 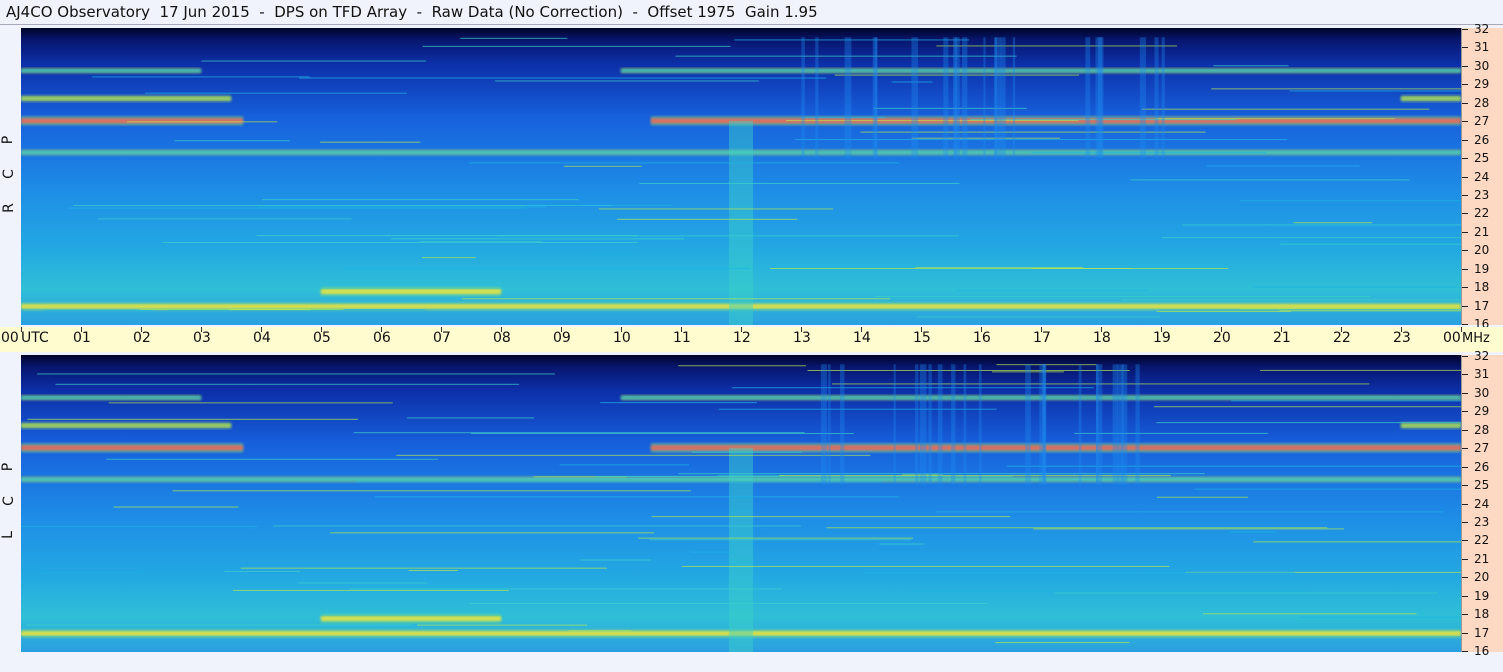 I want to click on time-label: 18, so click(x=1102, y=338).